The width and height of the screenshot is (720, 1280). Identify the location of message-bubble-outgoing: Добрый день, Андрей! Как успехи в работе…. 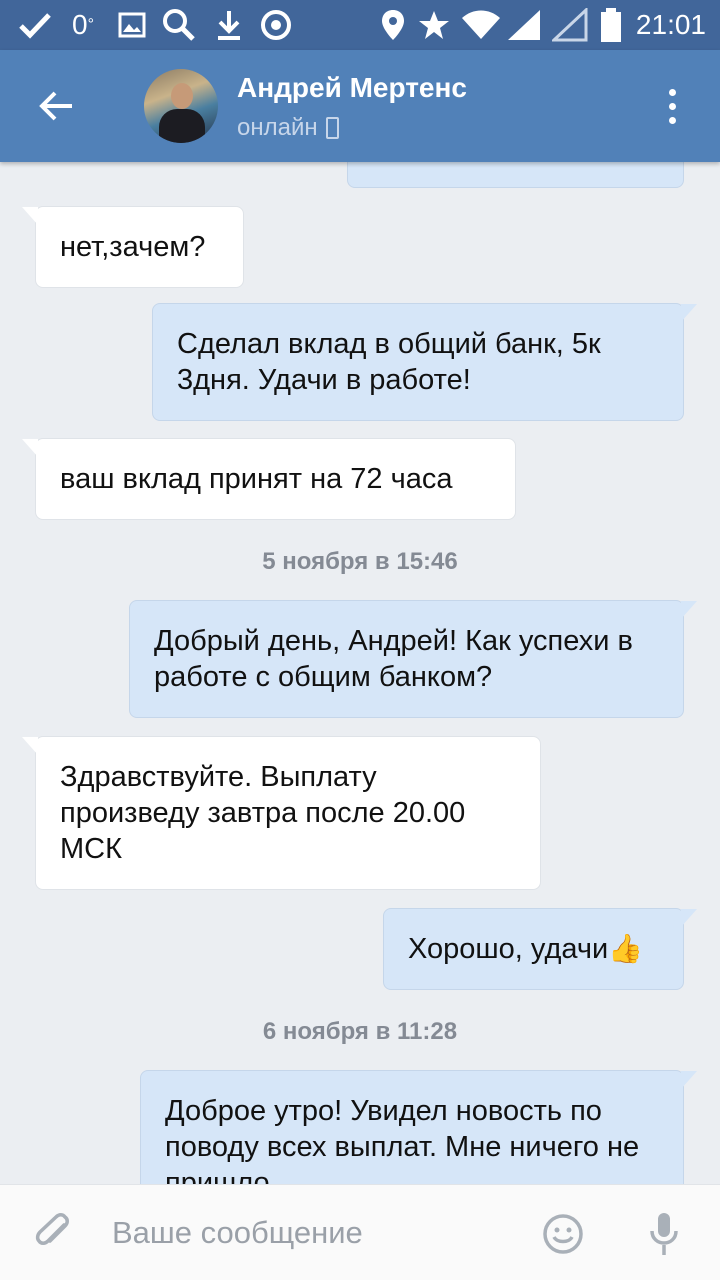
(413, 659).